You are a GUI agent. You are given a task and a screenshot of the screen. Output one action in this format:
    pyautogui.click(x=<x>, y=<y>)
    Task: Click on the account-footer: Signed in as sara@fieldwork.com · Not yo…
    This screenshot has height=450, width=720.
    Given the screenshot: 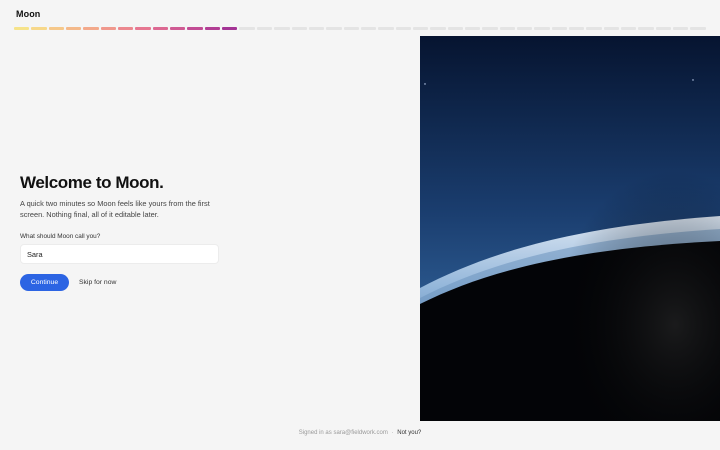 What is the action you would take?
    pyautogui.click(x=360, y=433)
    